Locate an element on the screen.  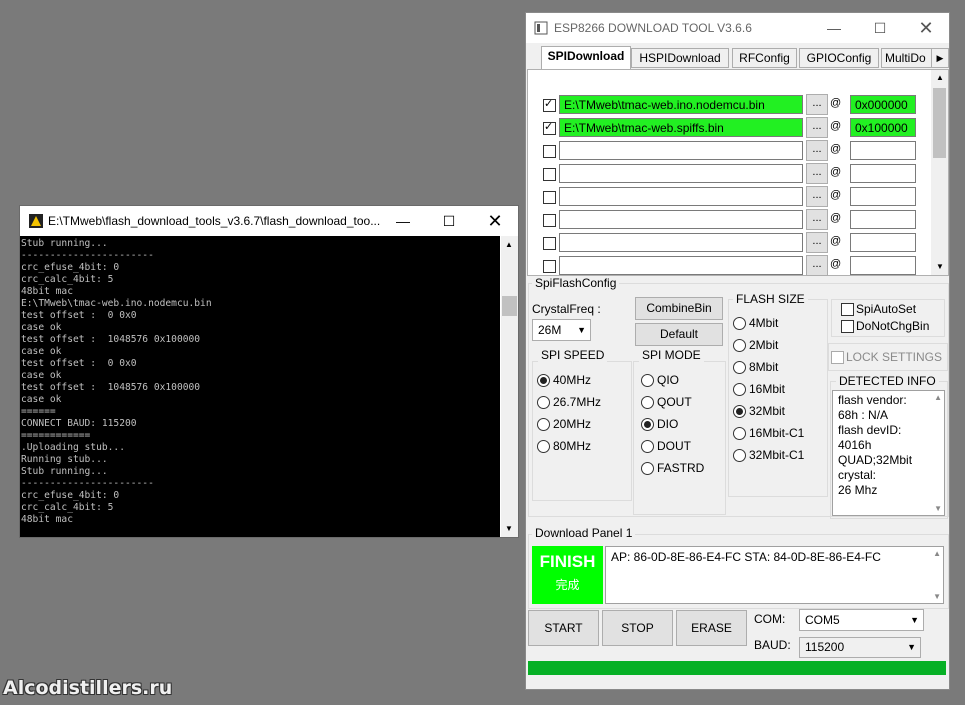
start-button: START is located at coordinates (563, 628).